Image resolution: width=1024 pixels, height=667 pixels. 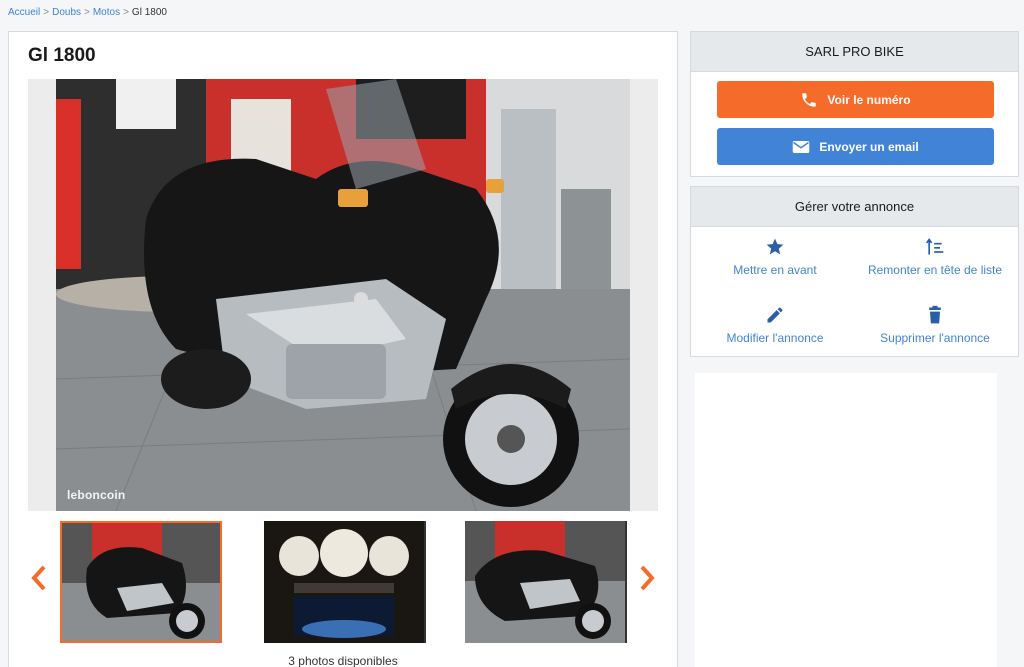 I want to click on delete-ad-label: Supprimer l'annonce, so click(x=935, y=338).